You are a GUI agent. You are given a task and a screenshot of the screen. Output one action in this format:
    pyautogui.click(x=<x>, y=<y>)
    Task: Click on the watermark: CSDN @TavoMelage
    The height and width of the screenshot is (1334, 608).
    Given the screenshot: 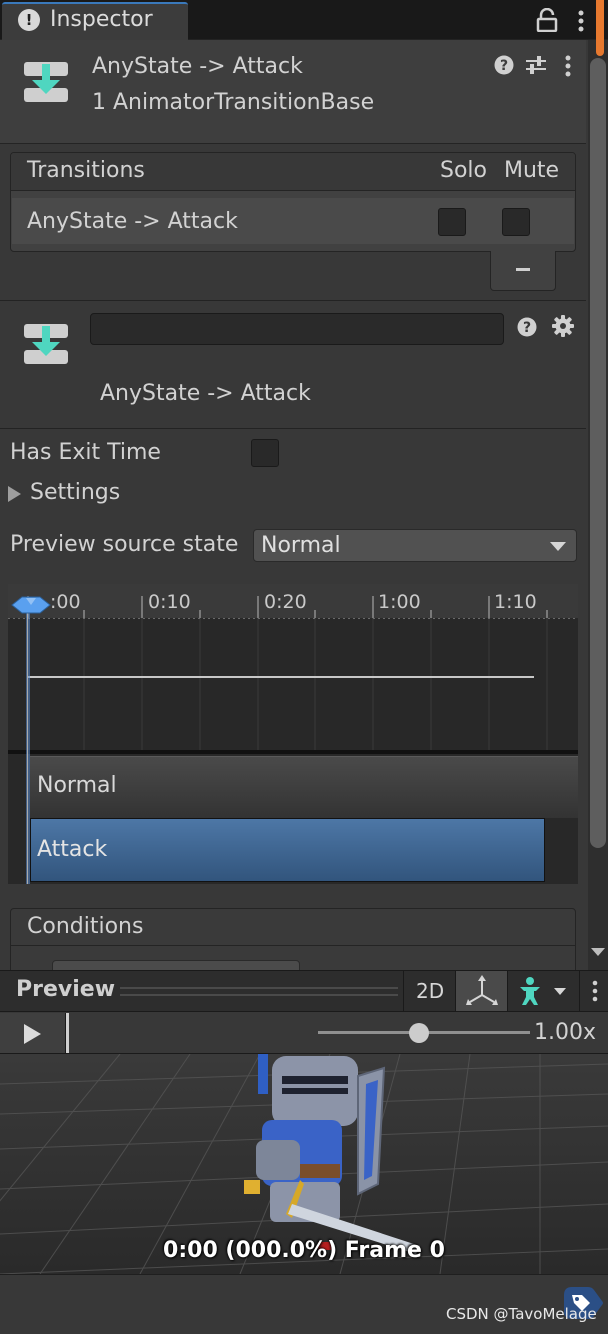 What is the action you would take?
    pyautogui.click(x=521, y=1314)
    